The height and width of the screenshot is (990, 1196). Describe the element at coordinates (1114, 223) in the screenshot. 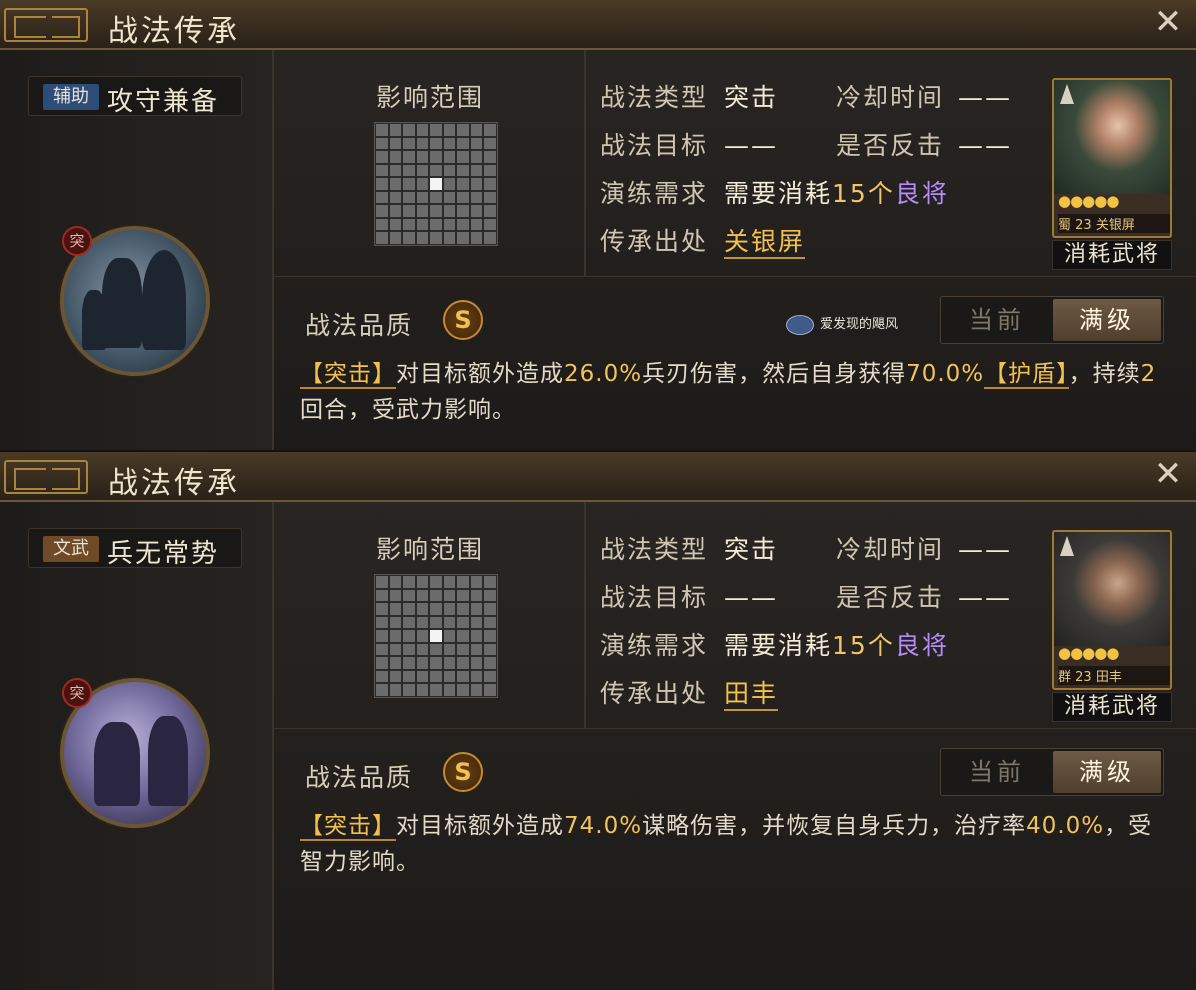

I see `general-level-line: 蜀 23 关银屏` at that location.